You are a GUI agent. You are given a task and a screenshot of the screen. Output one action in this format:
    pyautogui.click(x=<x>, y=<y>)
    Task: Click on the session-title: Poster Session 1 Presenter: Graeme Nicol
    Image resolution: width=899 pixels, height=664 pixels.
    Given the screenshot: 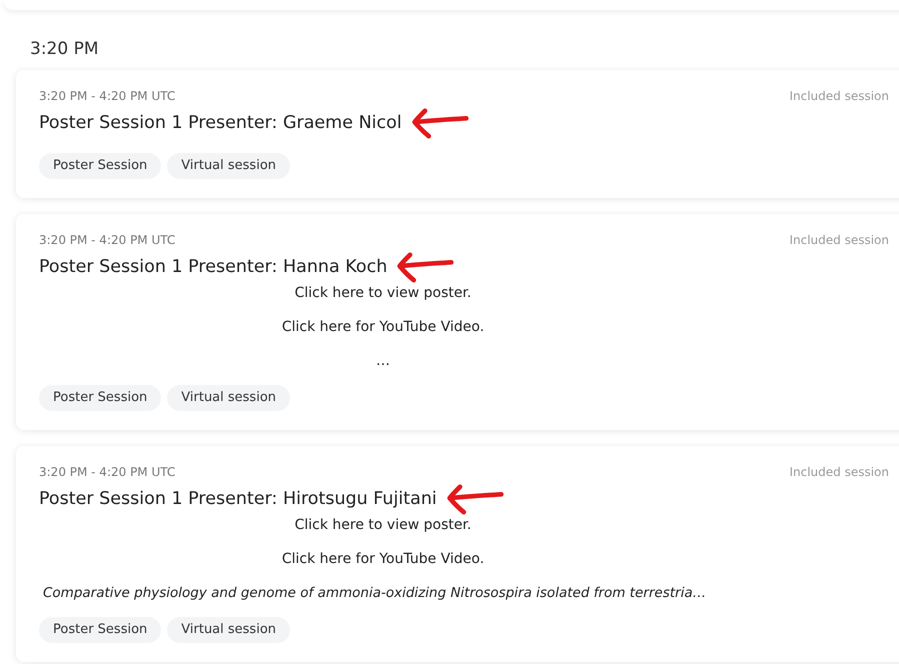 What is the action you would take?
    pyautogui.click(x=220, y=123)
    